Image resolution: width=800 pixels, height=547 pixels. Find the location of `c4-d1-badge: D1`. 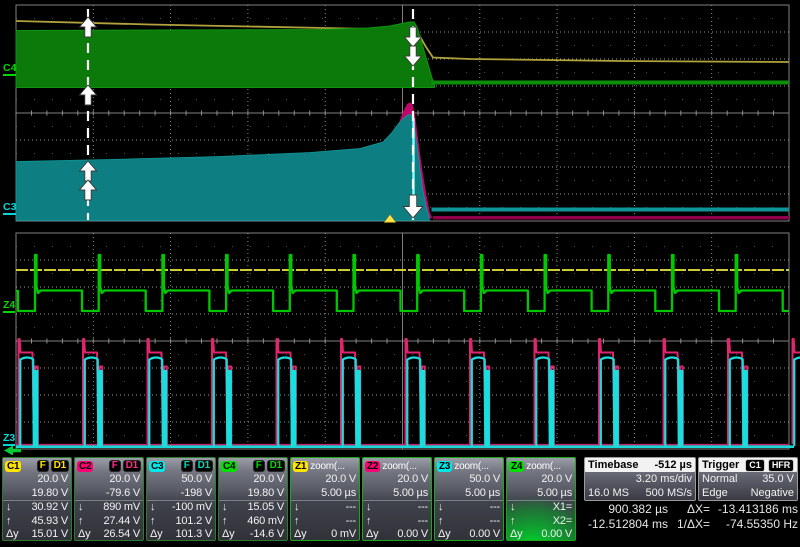

c4-d1-badge: D1 is located at coordinates (275, 466).